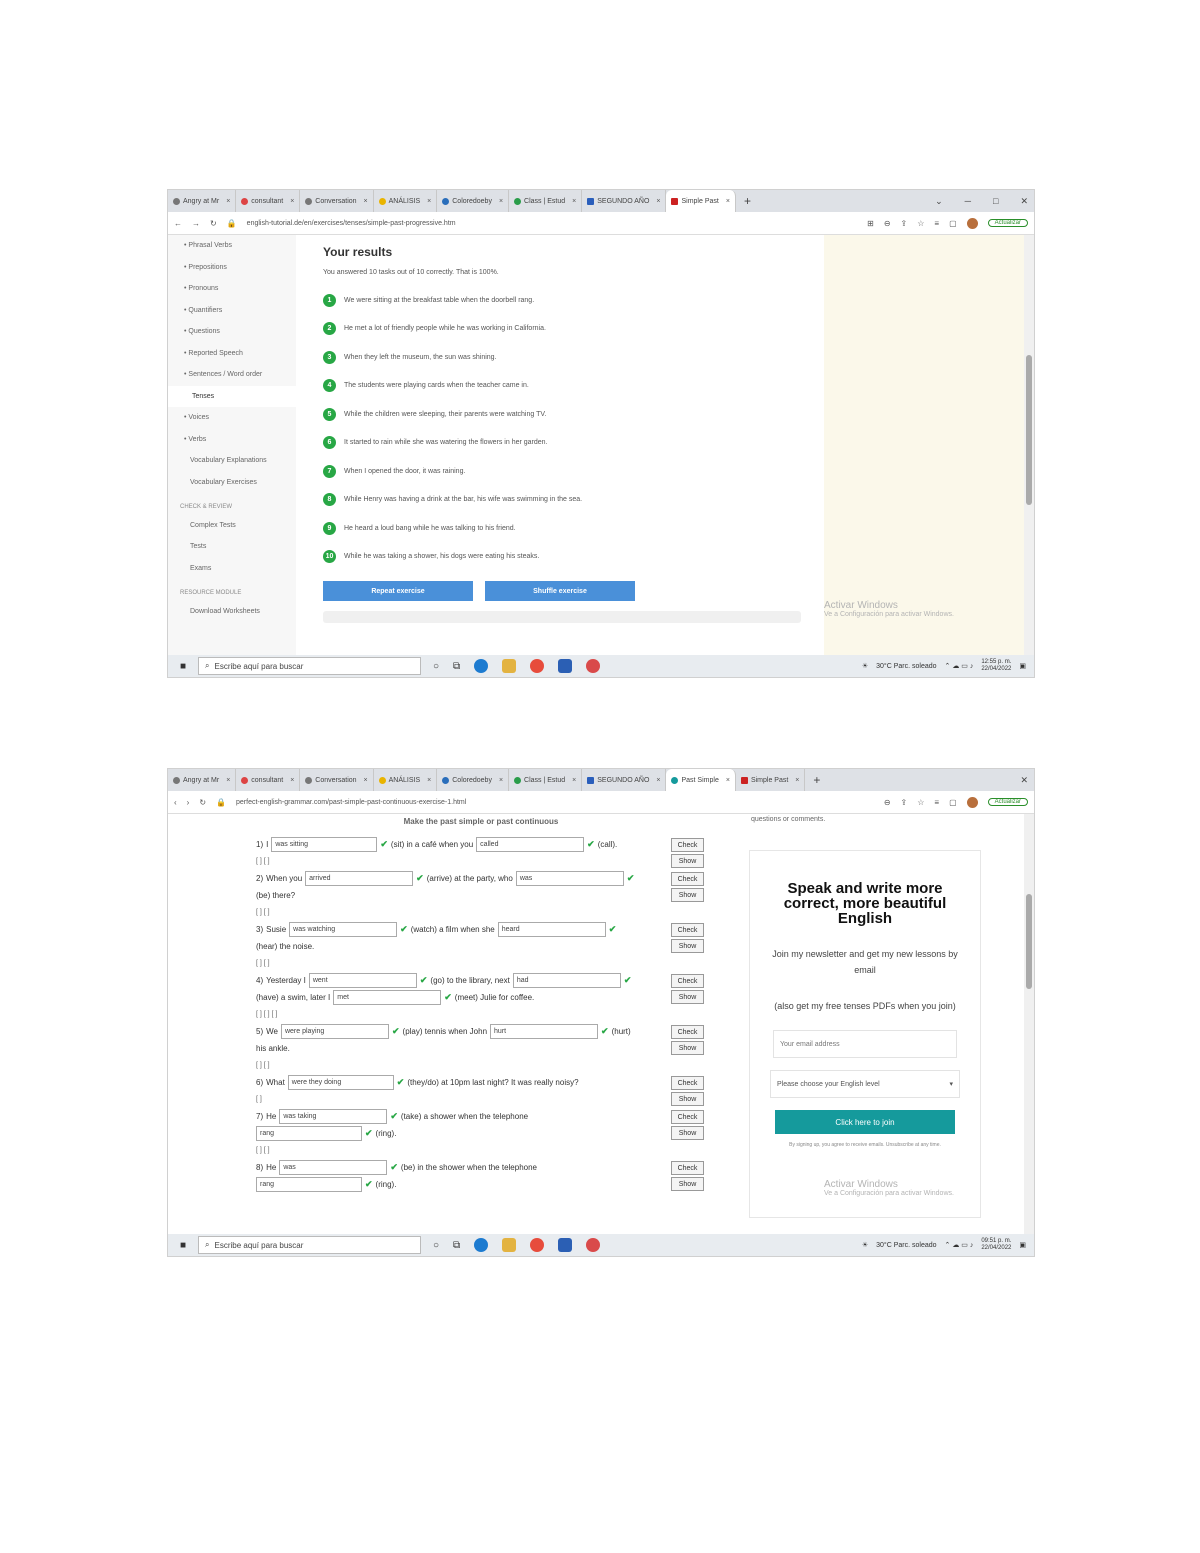 The width and height of the screenshot is (1200, 1553). I want to click on task-view-icon: ⧉, so click(456, 1245).